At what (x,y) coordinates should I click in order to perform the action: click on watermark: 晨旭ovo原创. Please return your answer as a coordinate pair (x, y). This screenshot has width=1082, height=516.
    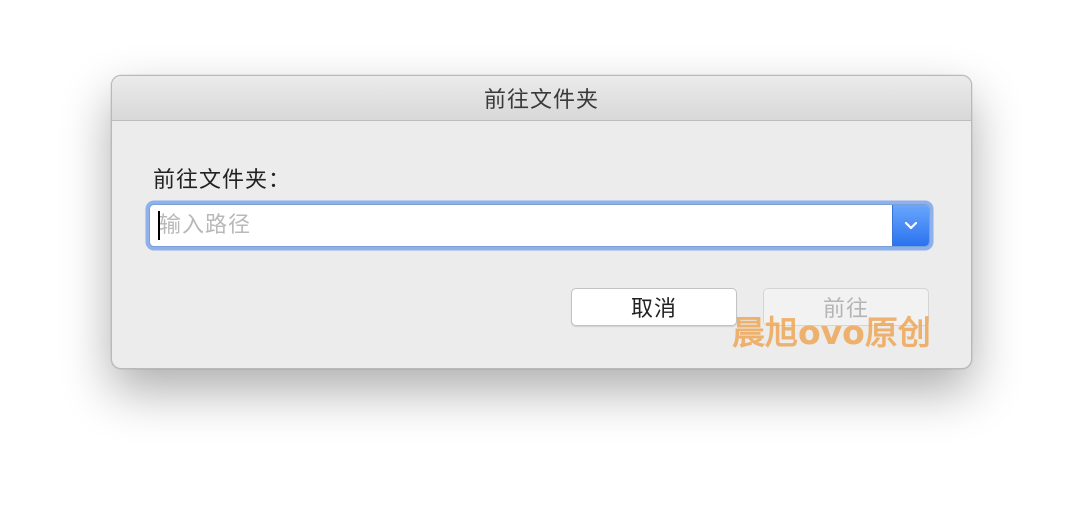
    Looking at the image, I should click on (831, 332).